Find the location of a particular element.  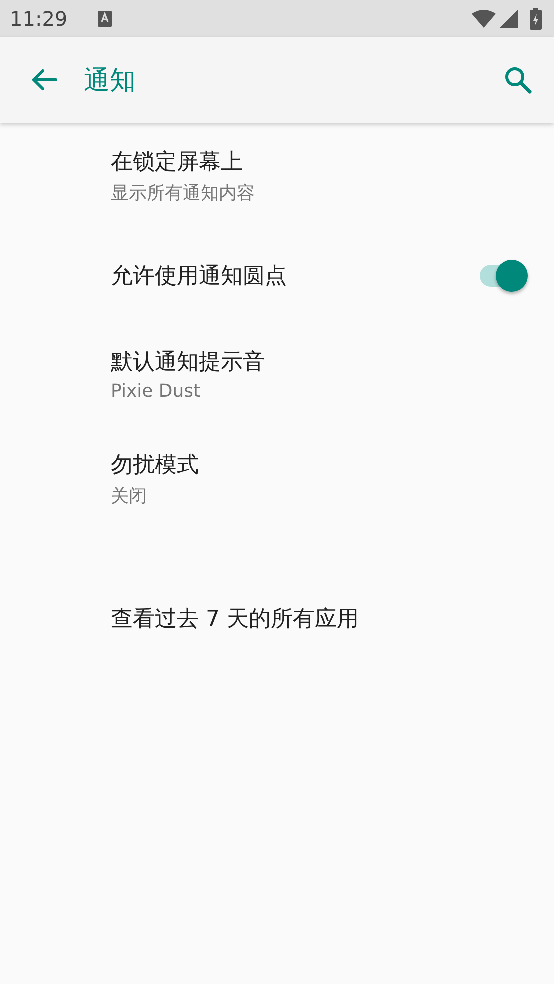

setting-item: 勿扰模式 关闭 is located at coordinates (277, 479).